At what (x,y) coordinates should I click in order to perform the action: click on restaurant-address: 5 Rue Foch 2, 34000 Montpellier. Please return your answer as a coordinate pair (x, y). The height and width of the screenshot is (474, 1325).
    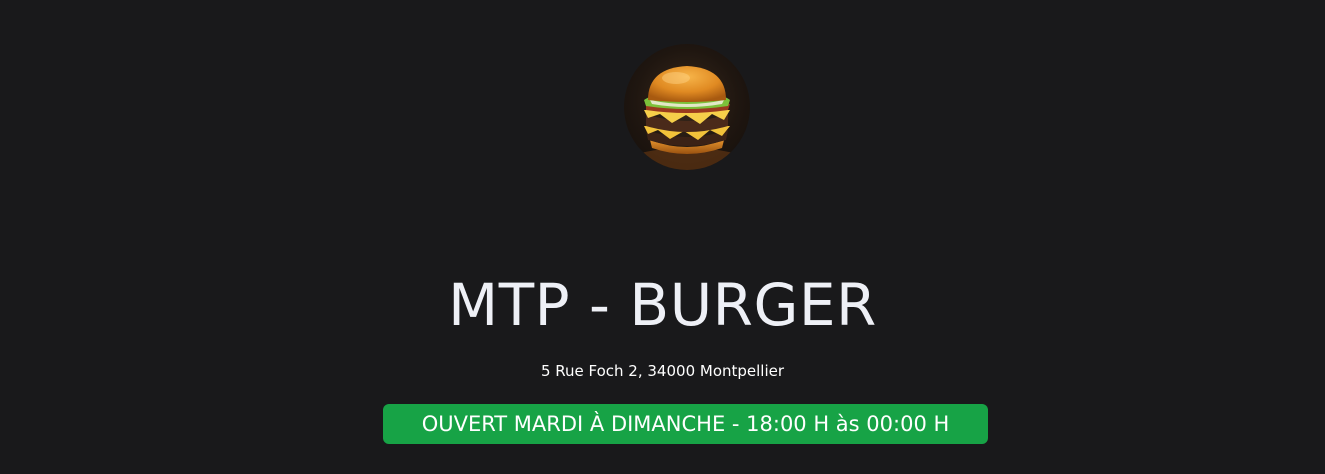
    Looking at the image, I should click on (662, 371).